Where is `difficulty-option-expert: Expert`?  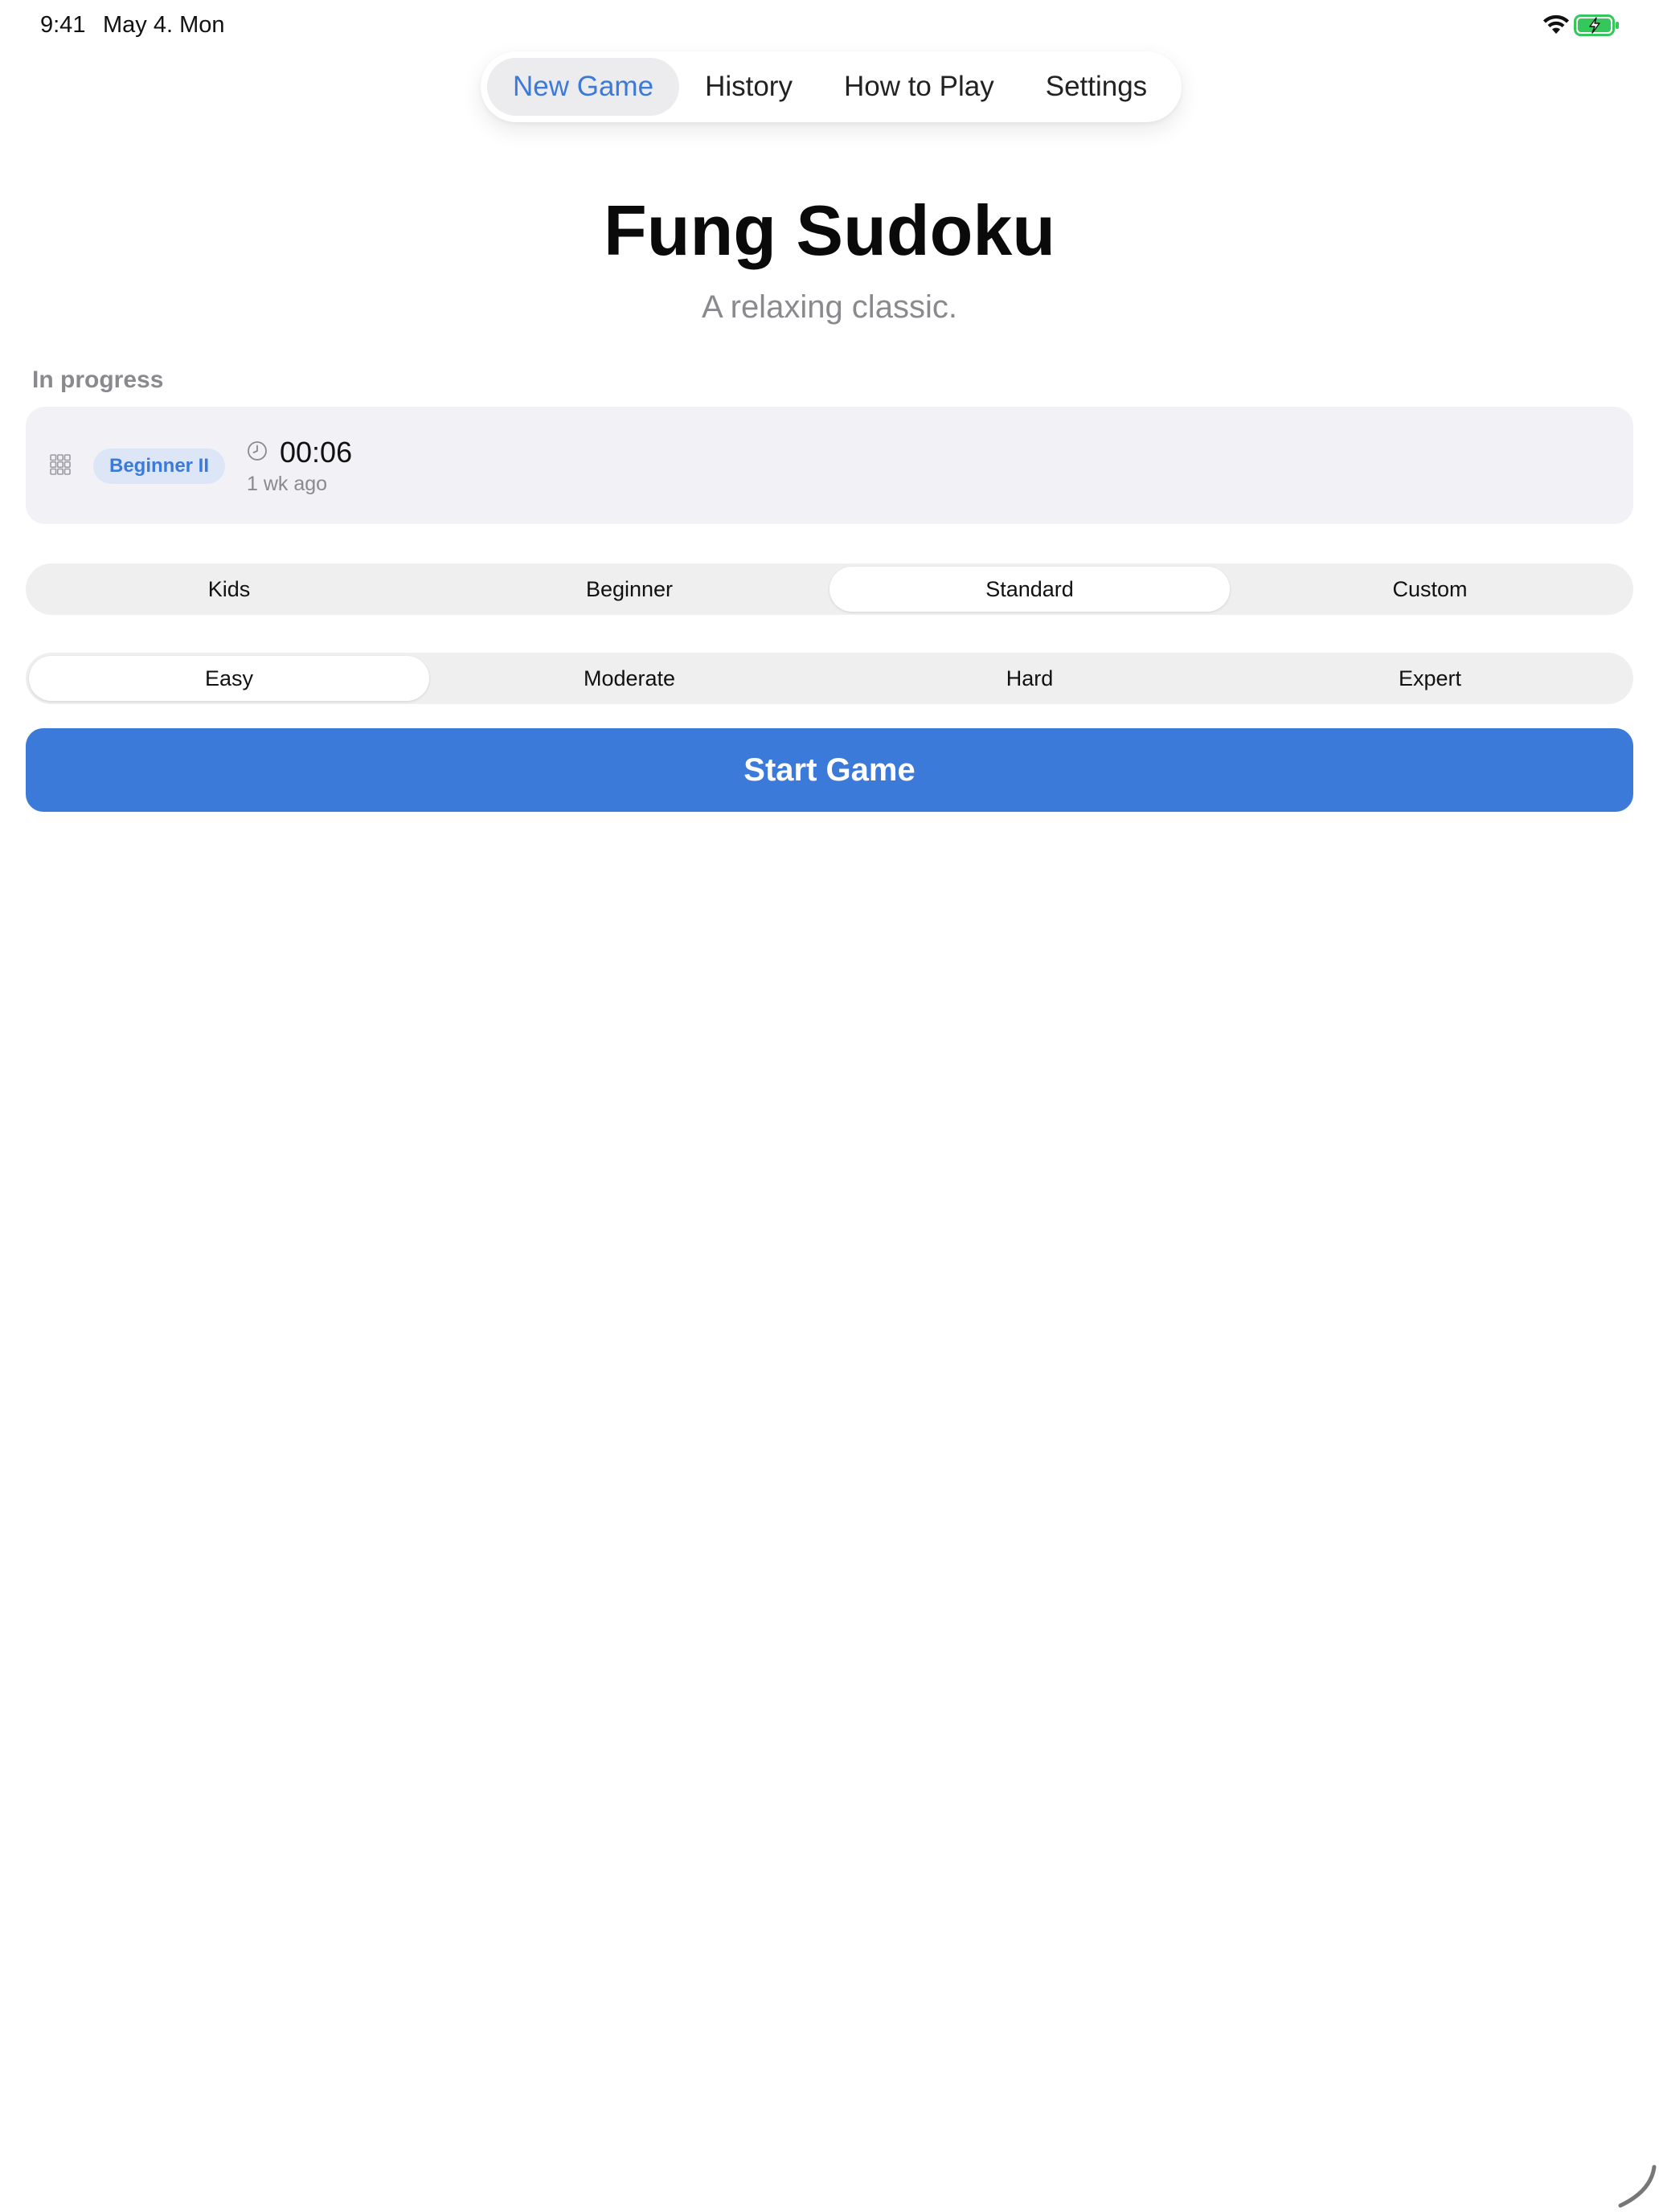 difficulty-option-expert: Expert is located at coordinates (1430, 678).